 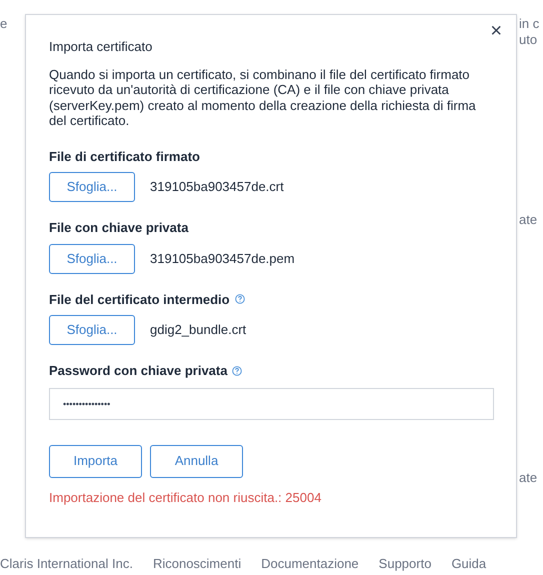 What do you see at coordinates (271, 404) in the screenshot?
I see `password-field: •••••••••••••••` at bounding box center [271, 404].